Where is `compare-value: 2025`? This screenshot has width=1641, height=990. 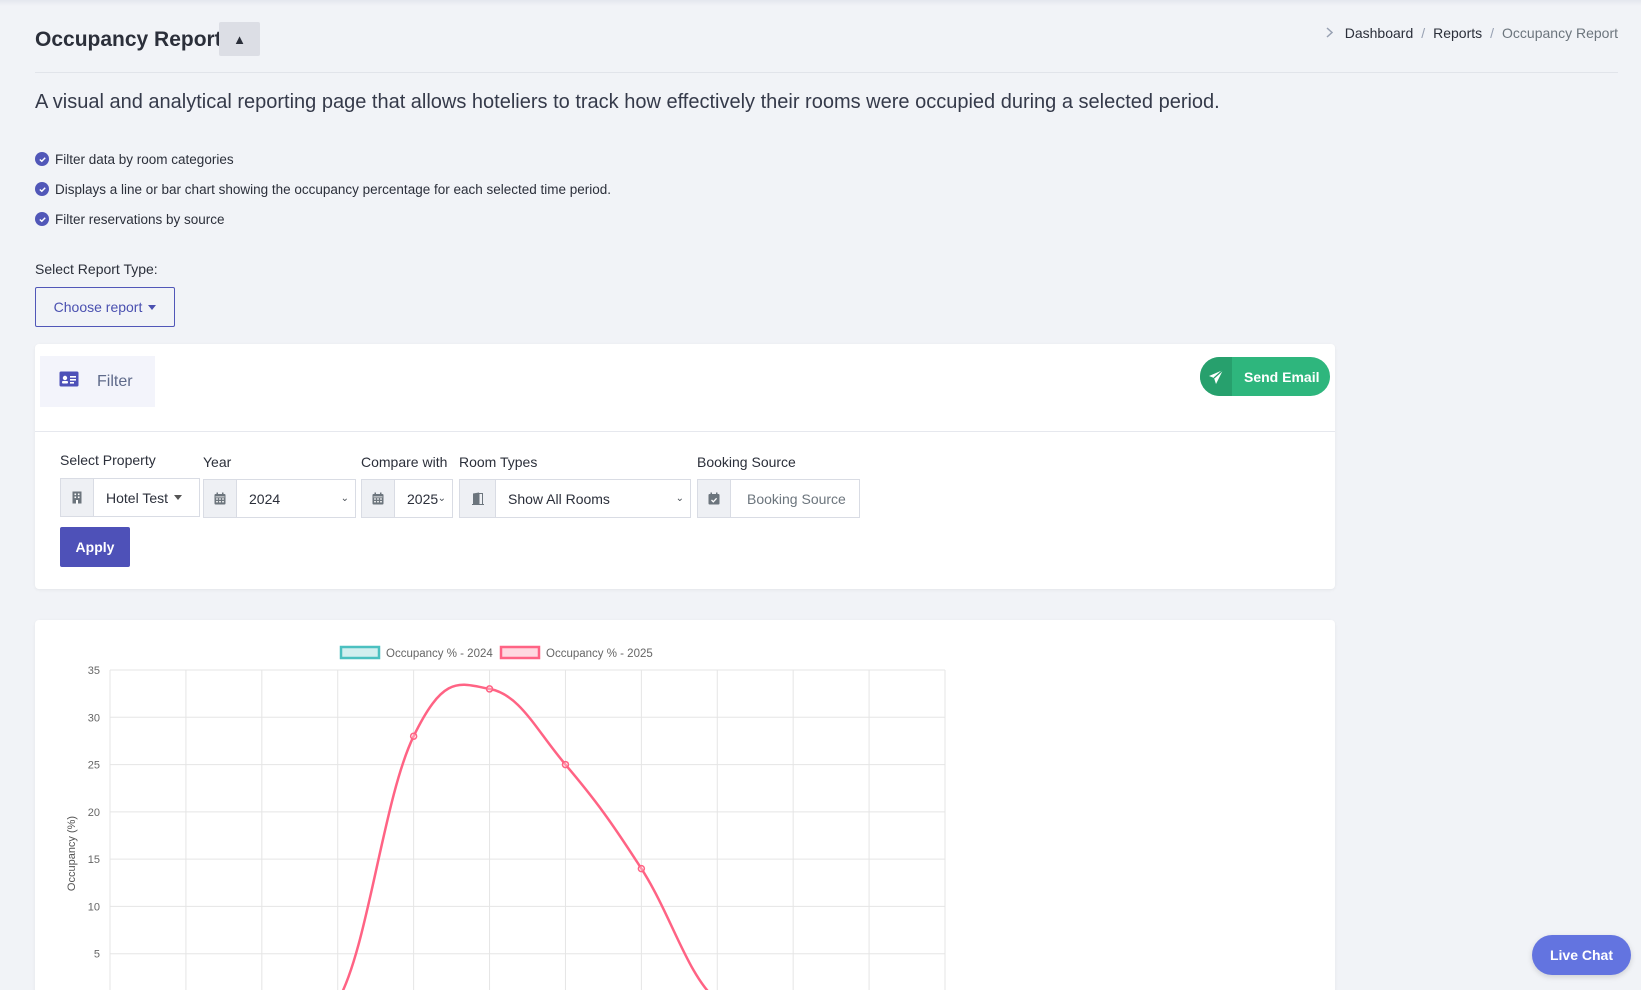 compare-value: 2025 is located at coordinates (423, 498).